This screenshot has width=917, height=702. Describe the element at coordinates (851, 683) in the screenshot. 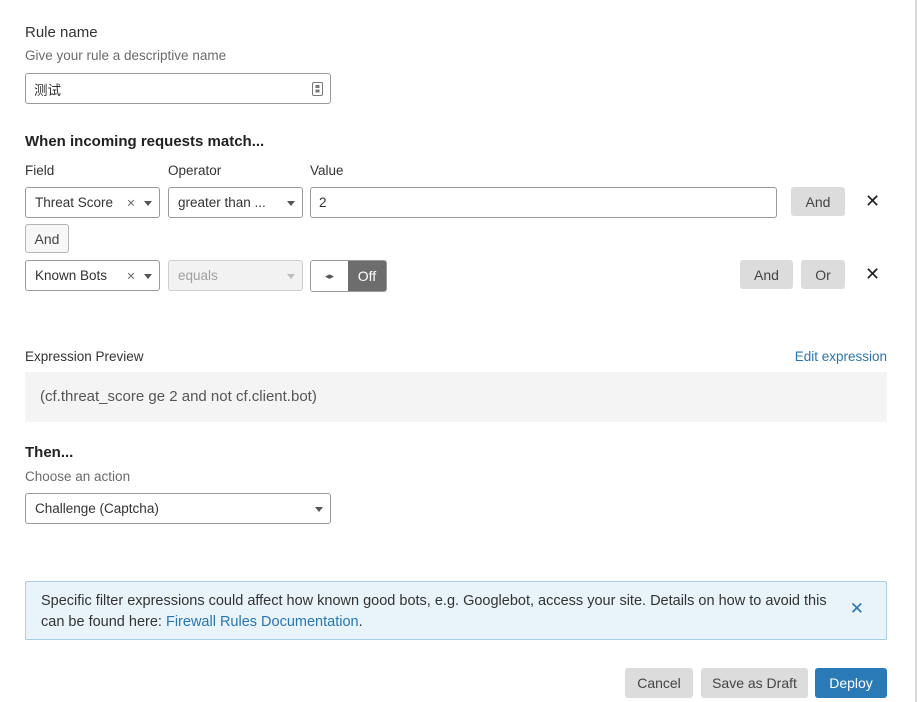

I see `deploy-button: Deploy` at that location.